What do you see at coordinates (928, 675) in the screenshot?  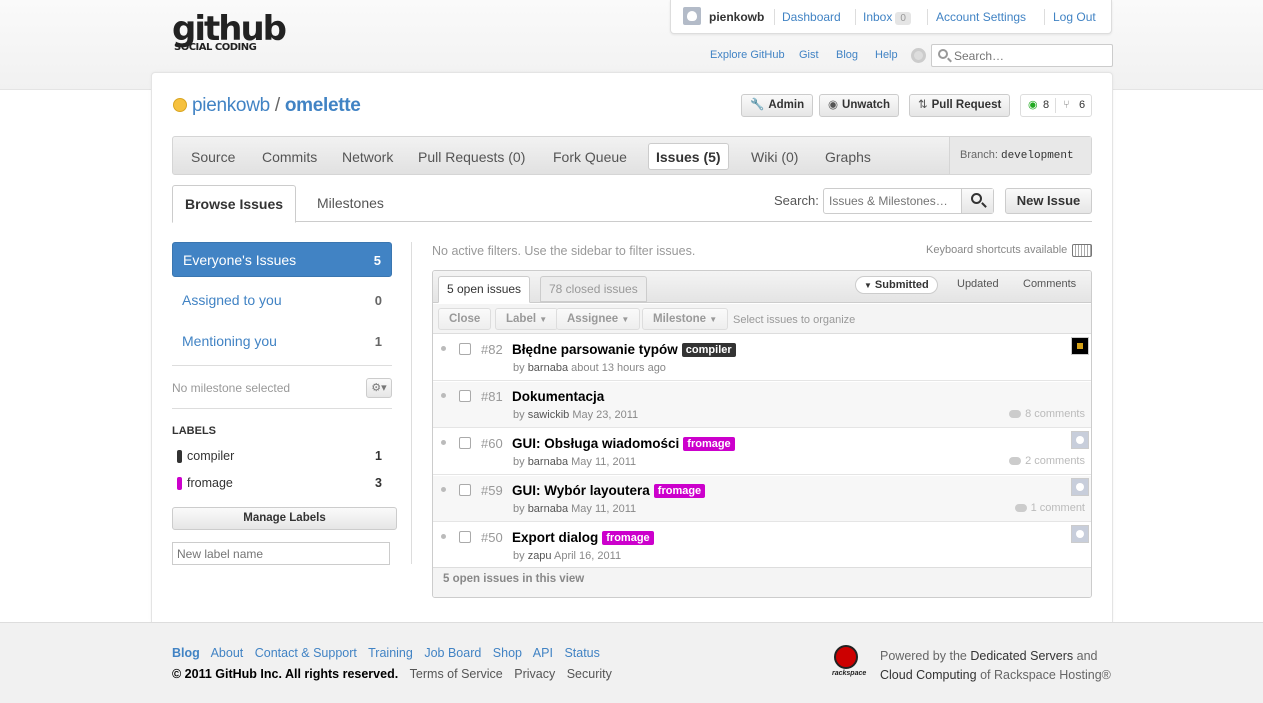 I see `cloud-computing-link: Cloud Computing` at bounding box center [928, 675].